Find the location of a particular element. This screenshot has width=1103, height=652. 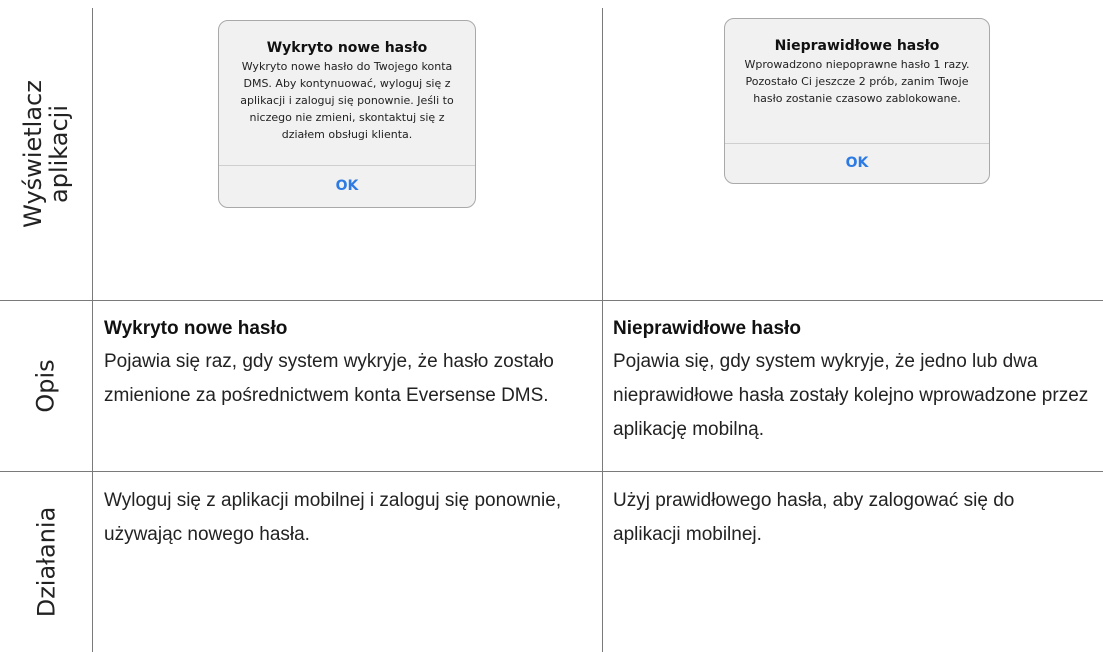

column-divider-middle is located at coordinates (602, 330).